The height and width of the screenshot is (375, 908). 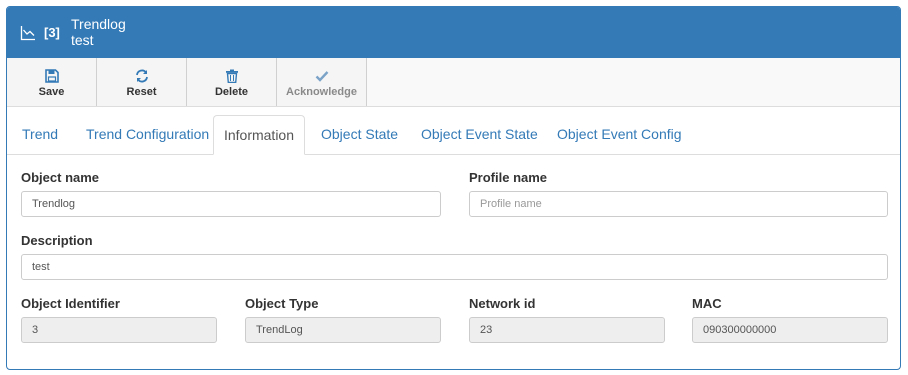 I want to click on object-id-label: [3], so click(x=52, y=32).